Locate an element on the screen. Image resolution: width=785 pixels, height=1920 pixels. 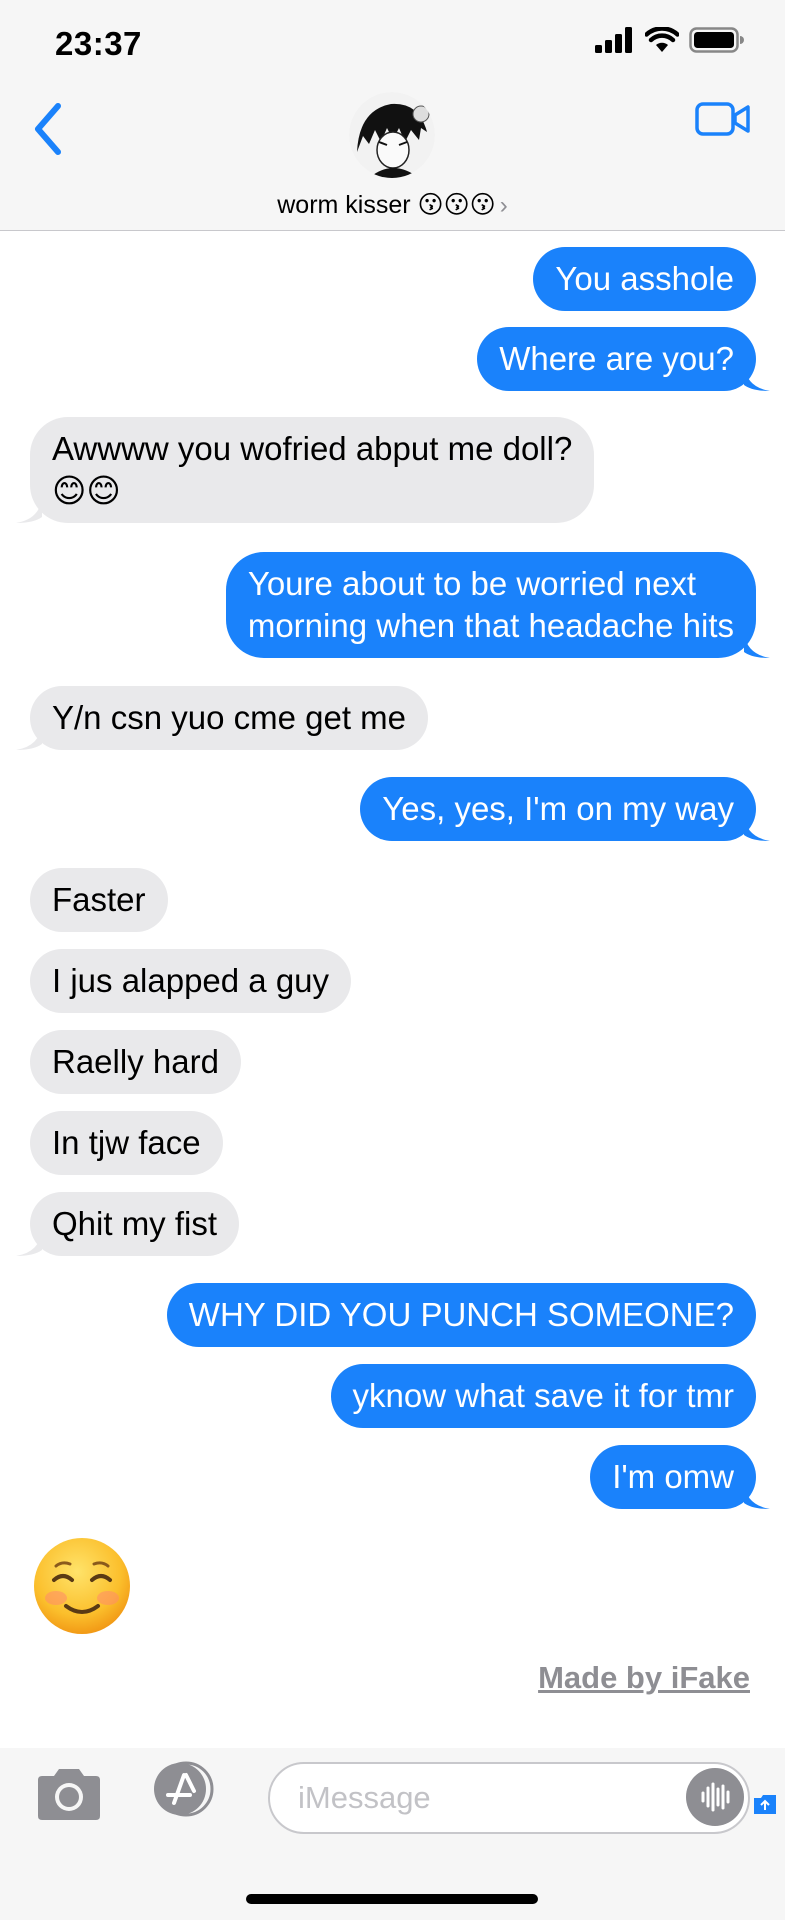
camera-icon is located at coordinates (69, 1794).